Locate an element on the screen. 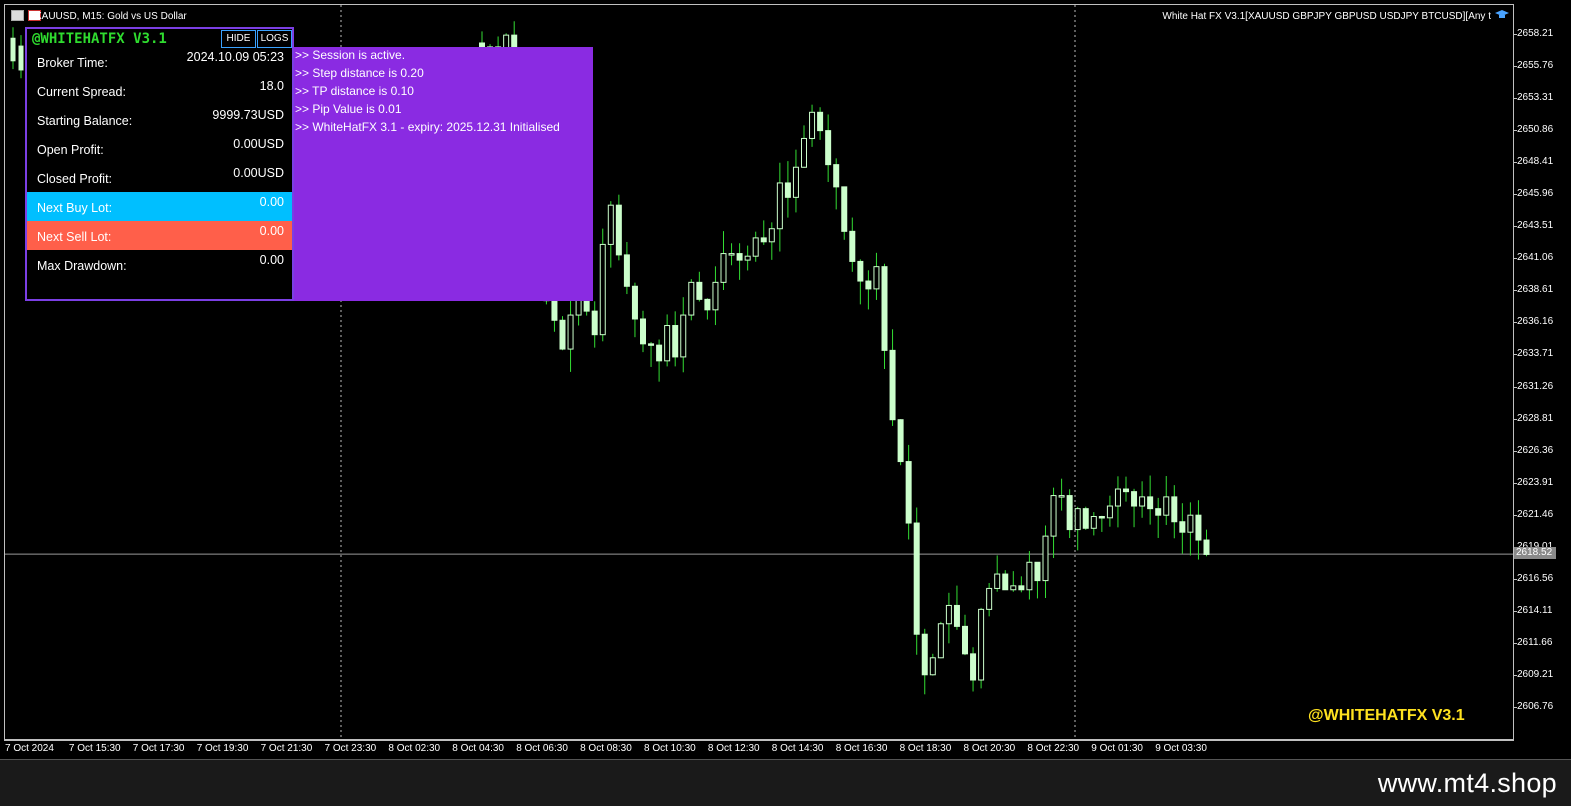 The height and width of the screenshot is (806, 1571). open-profit-value: 0.00USD is located at coordinates (258, 144).